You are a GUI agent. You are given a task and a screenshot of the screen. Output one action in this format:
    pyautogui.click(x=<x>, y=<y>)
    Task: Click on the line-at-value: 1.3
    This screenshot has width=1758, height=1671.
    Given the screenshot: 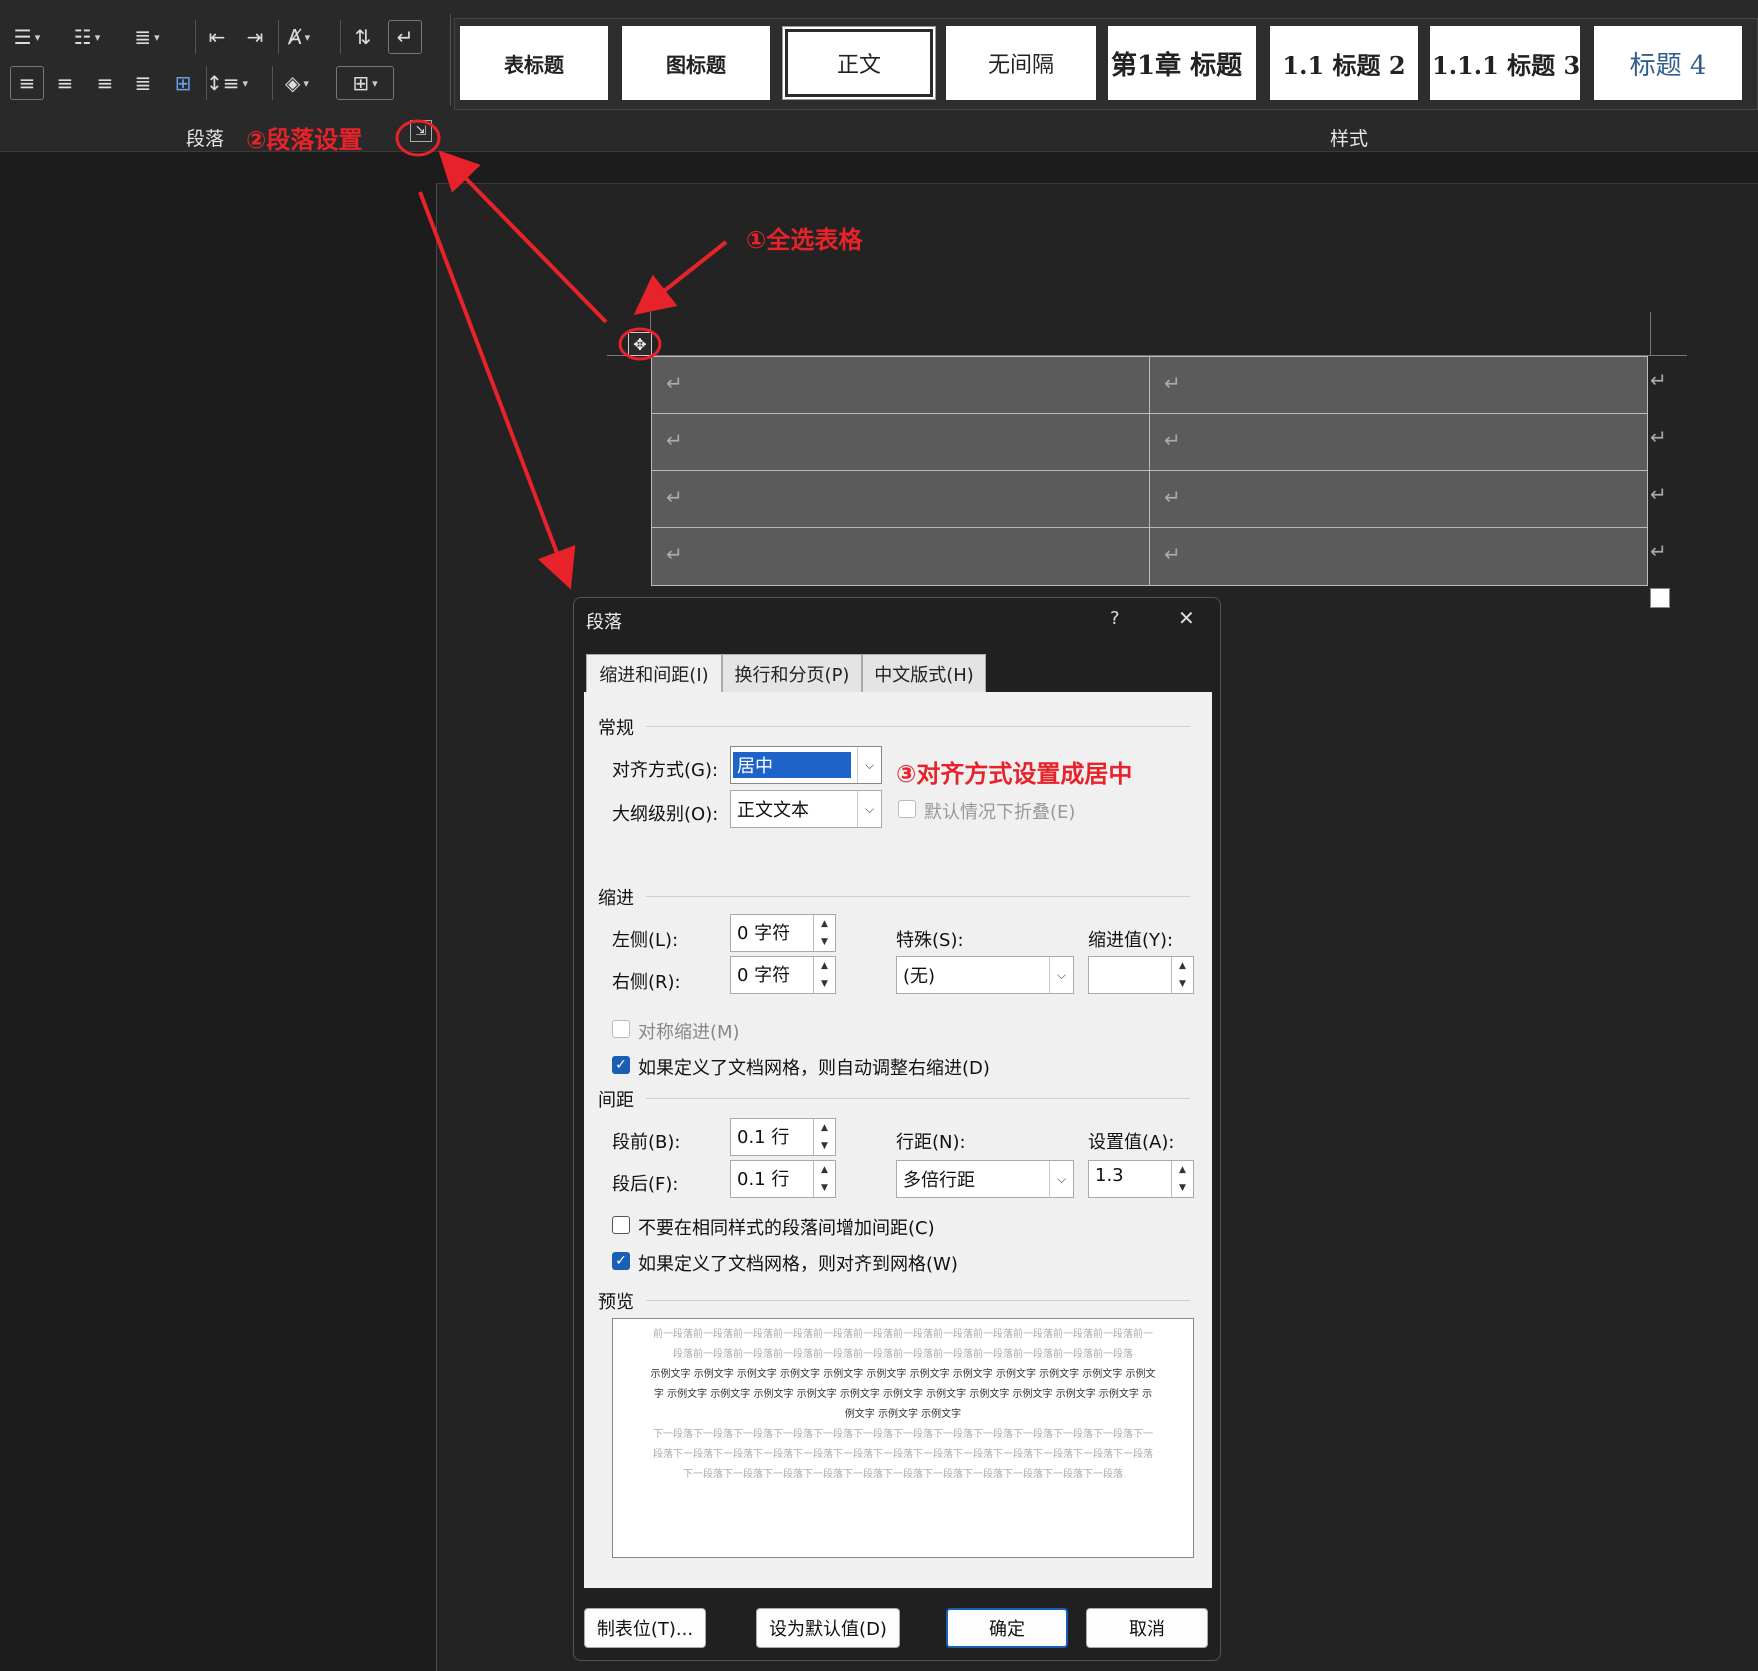 What is the action you would take?
    pyautogui.click(x=1109, y=1175)
    